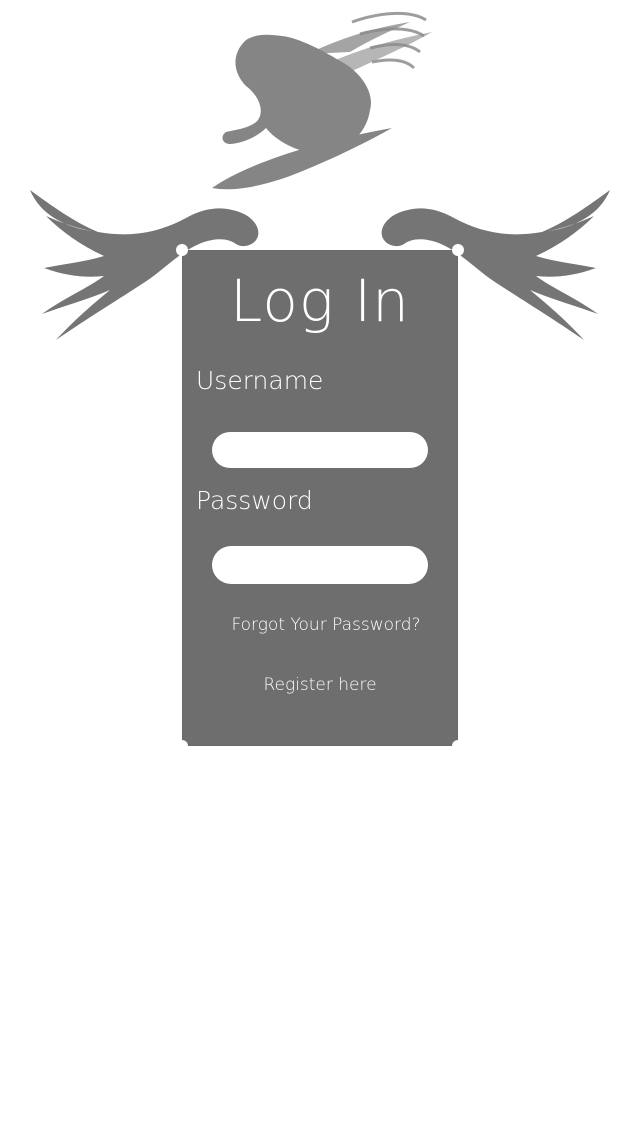 The height and width of the screenshot is (1136, 640). I want to click on wave-icon, so click(389, 40).